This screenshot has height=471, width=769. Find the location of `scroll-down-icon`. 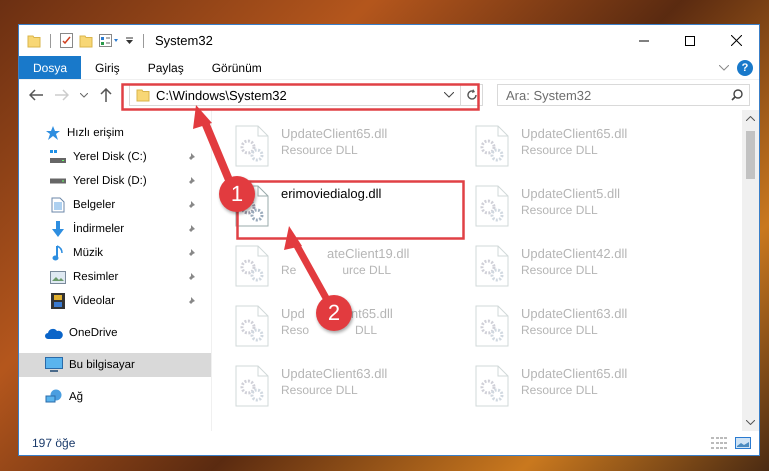

scroll-down-icon is located at coordinates (750, 422).